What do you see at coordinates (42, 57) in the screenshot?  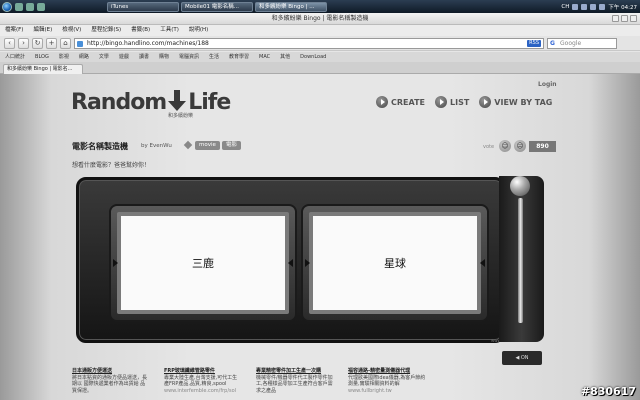 I see `bookmark-item: BLOG` at bounding box center [42, 57].